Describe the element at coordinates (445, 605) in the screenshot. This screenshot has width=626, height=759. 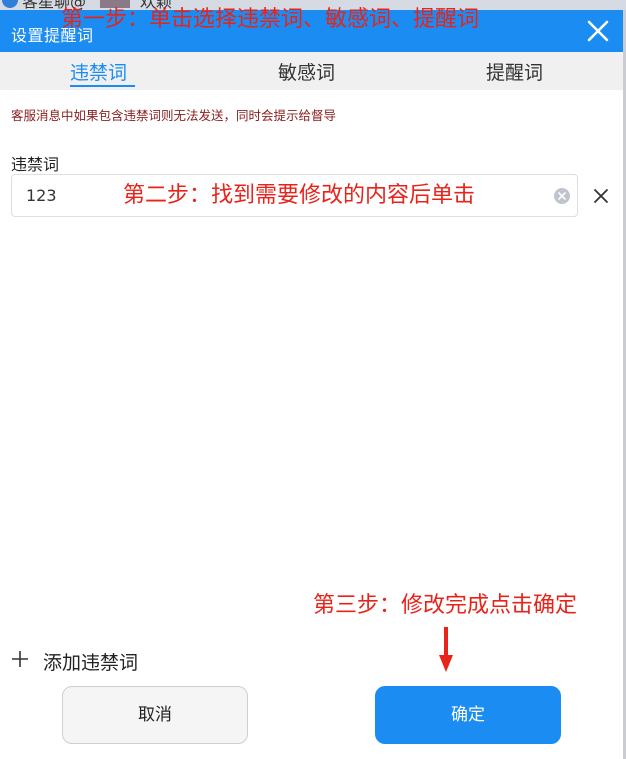
I see `annotation-step-3: 第三步：修改完成点击确定` at that location.